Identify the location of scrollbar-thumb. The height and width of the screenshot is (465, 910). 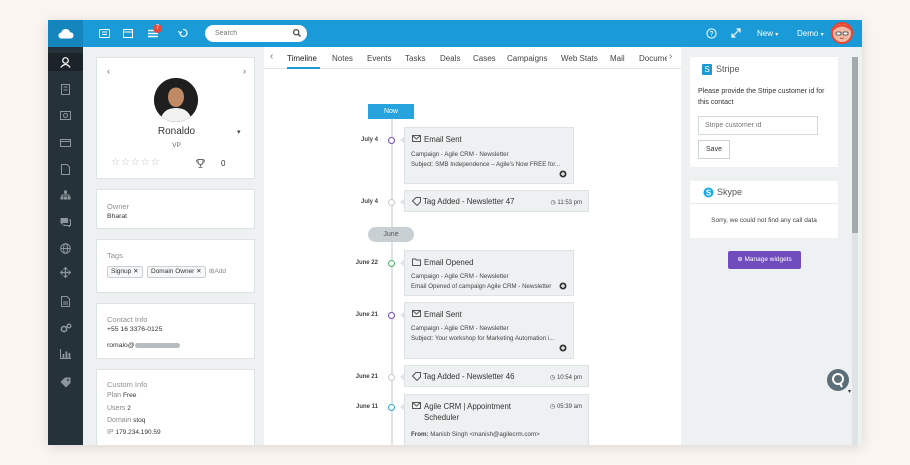
(855, 145).